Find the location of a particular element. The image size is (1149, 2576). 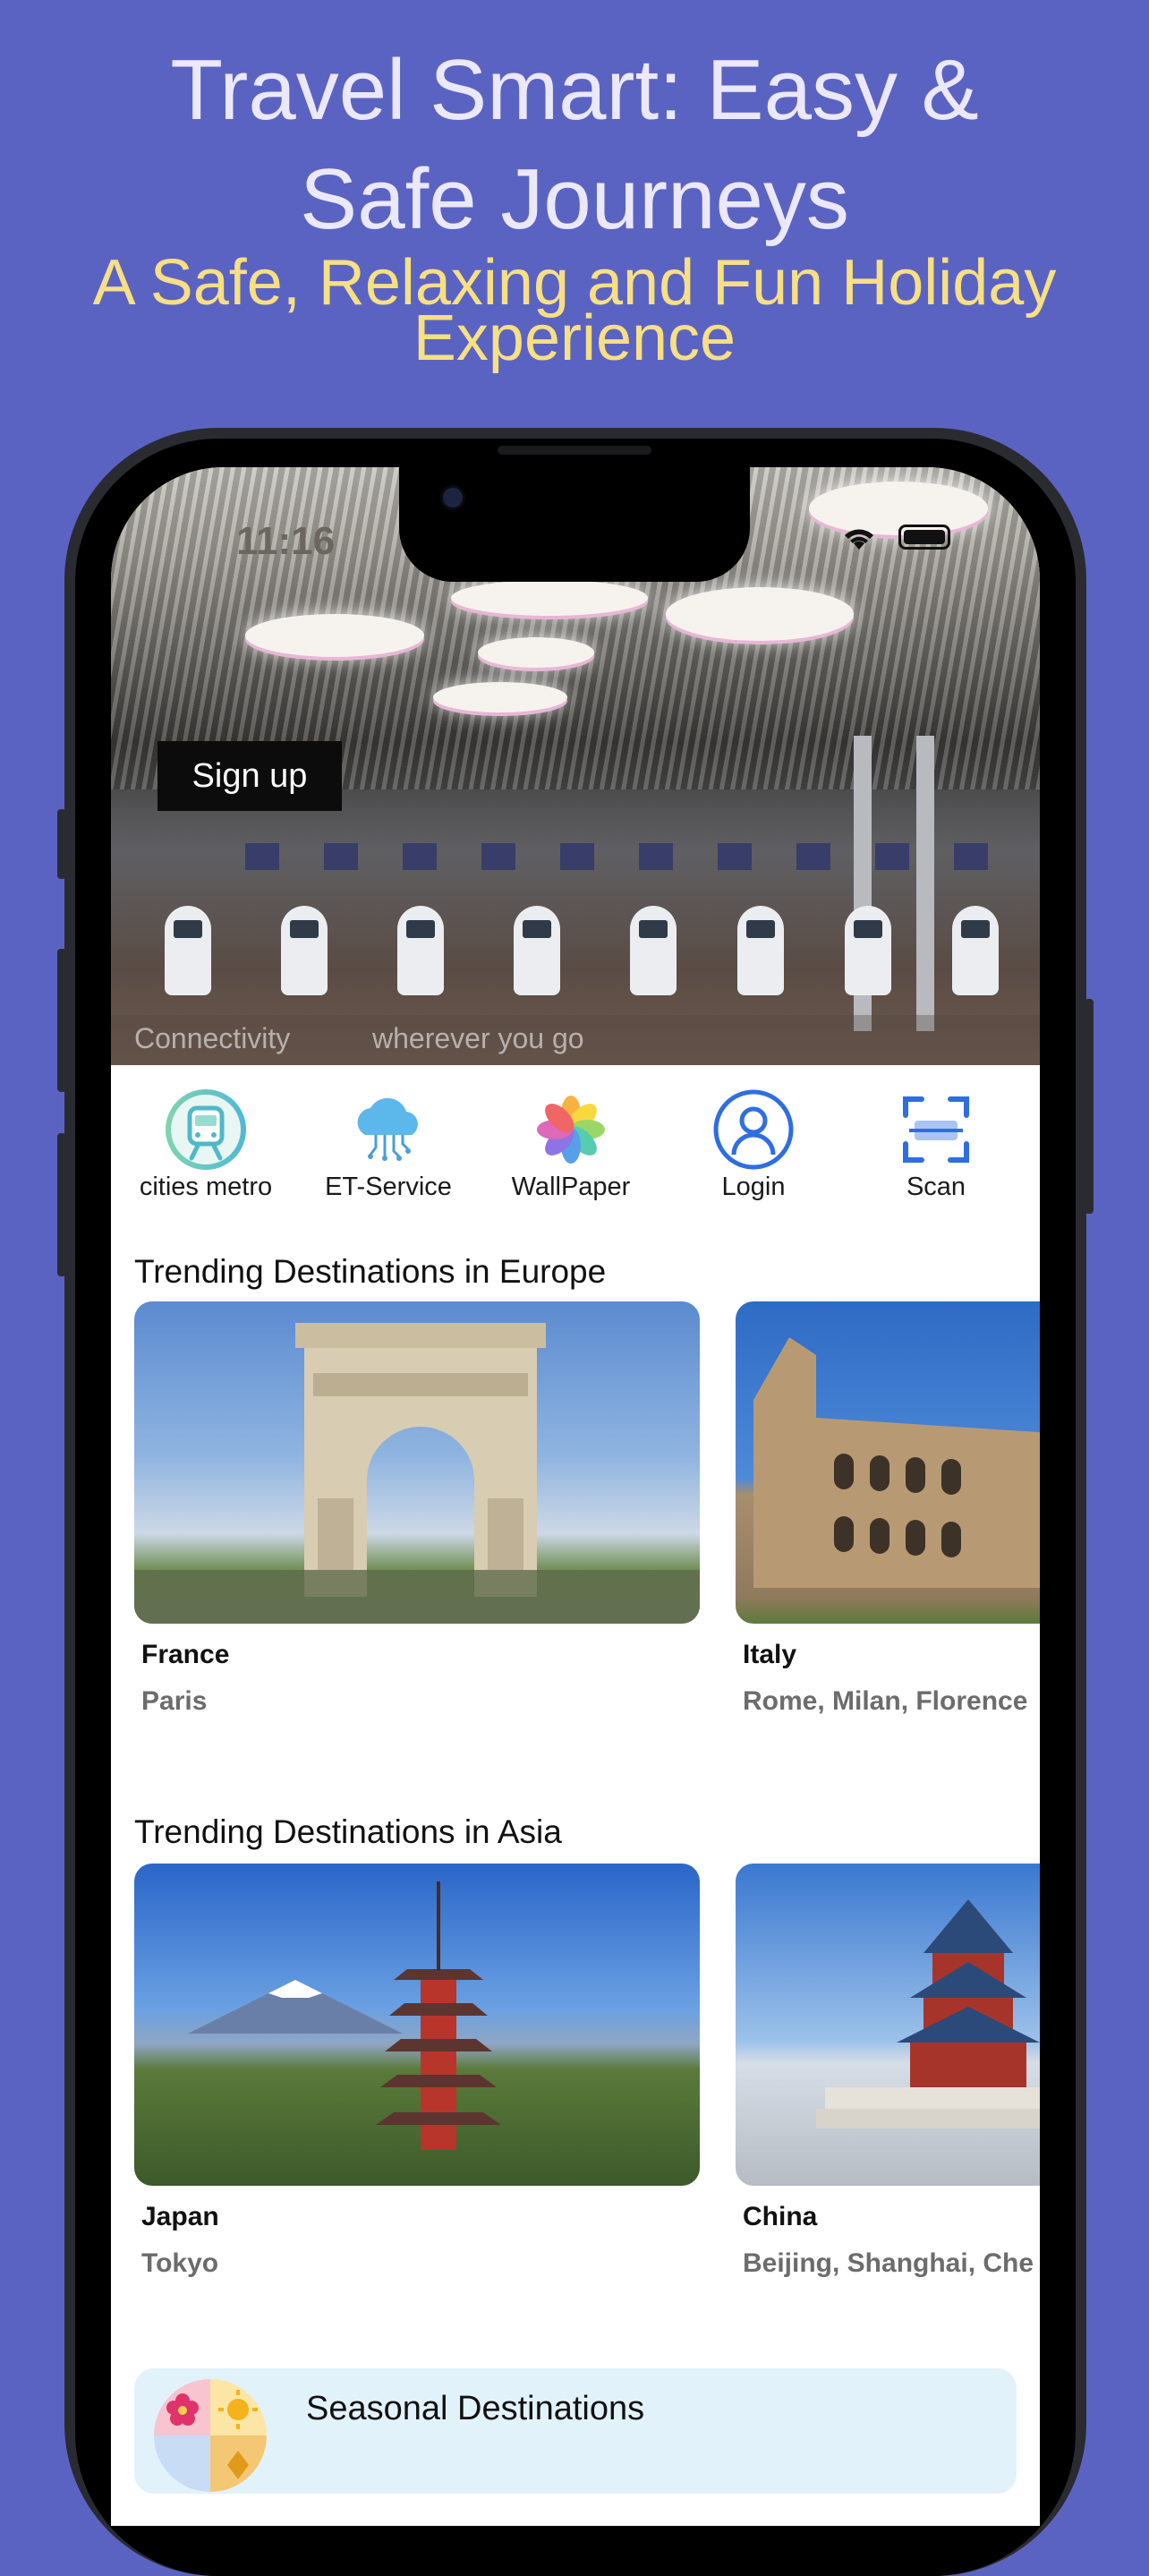

action-wallpaper: WallPaper is located at coordinates (570, 1144).